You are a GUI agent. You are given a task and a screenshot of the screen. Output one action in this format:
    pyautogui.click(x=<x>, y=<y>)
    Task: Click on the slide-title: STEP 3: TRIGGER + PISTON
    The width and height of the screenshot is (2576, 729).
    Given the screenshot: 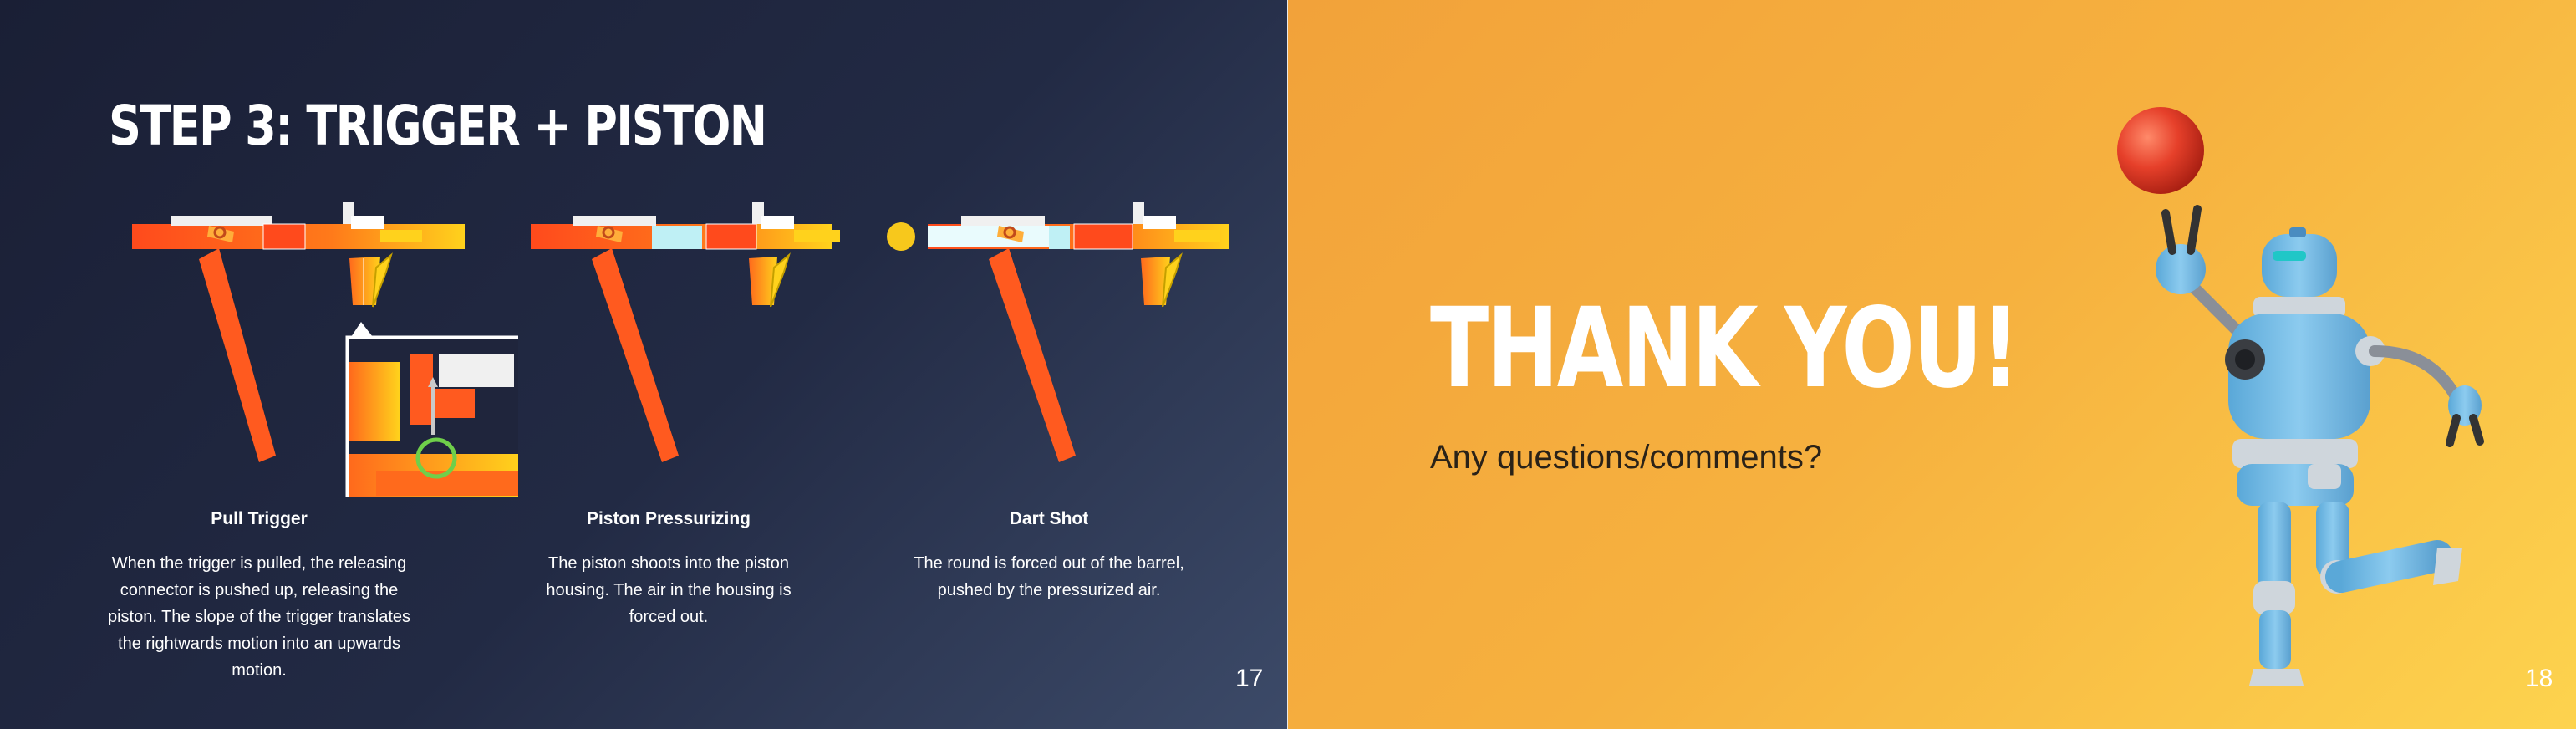 What is the action you would take?
    pyautogui.click(x=438, y=126)
    